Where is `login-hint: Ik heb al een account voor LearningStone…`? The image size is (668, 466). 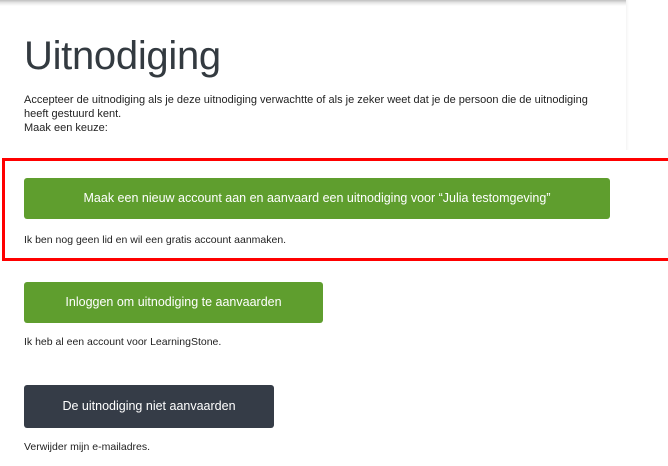 login-hint: Ik heb al een account voor LearningStone… is located at coordinates (123, 342).